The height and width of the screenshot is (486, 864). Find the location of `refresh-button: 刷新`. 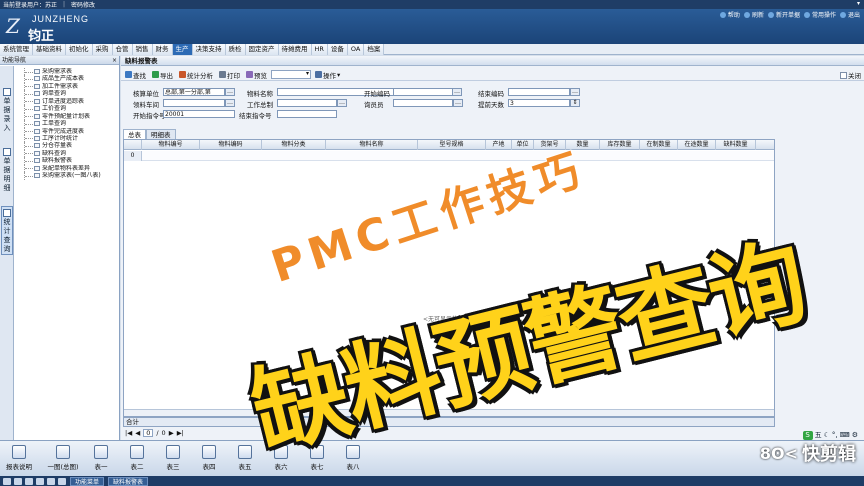

refresh-button: 刷新 is located at coordinates (753, 14).